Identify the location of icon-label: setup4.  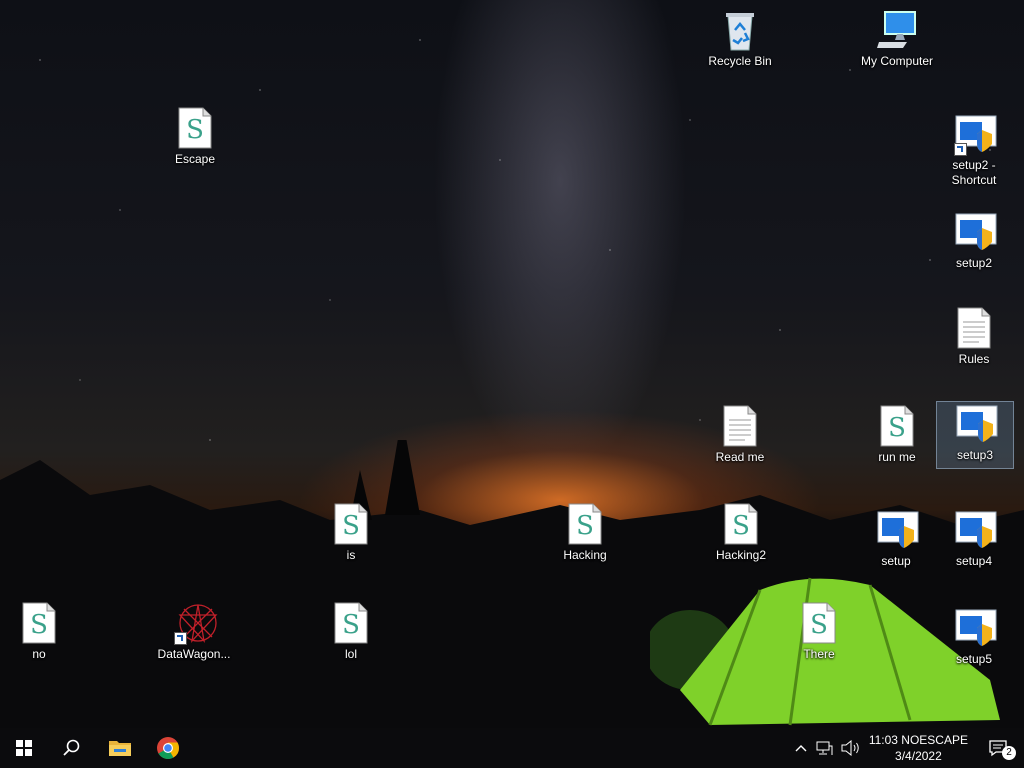
(974, 561).